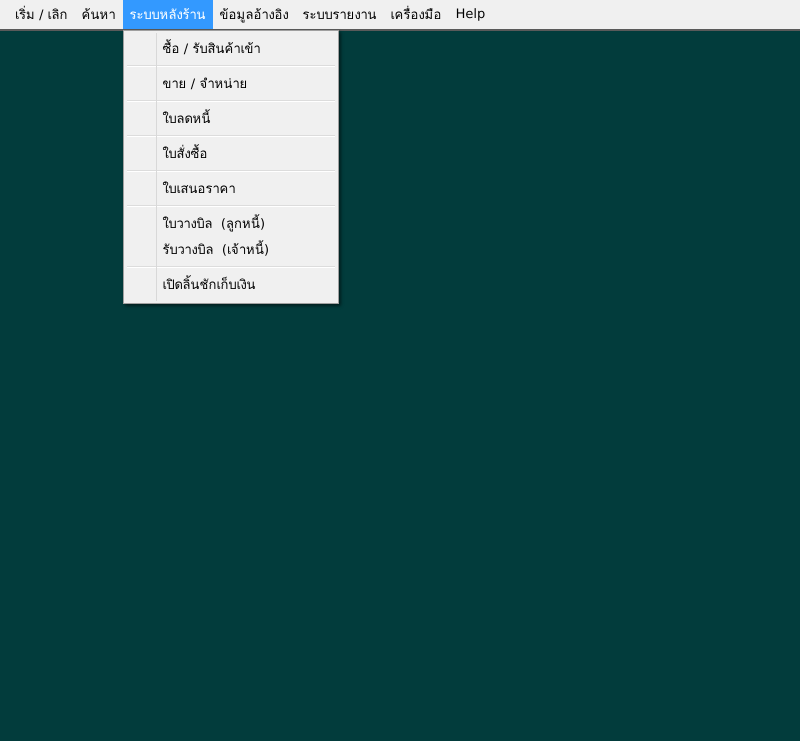 This screenshot has width=800, height=741. I want to click on menu-option: ใบวางบิล (ลูกหนี้), so click(230, 223).